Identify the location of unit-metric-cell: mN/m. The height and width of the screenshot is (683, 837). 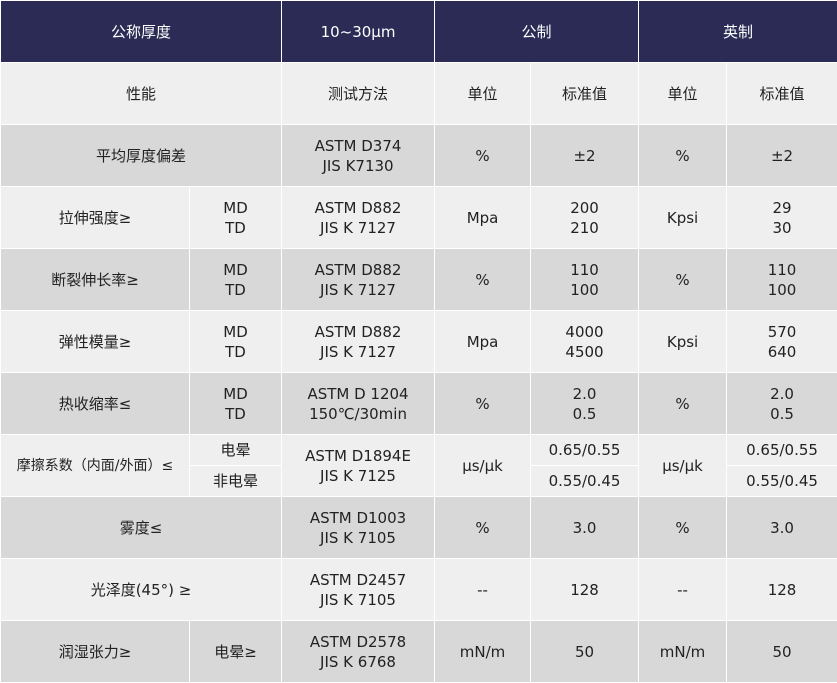
(483, 652).